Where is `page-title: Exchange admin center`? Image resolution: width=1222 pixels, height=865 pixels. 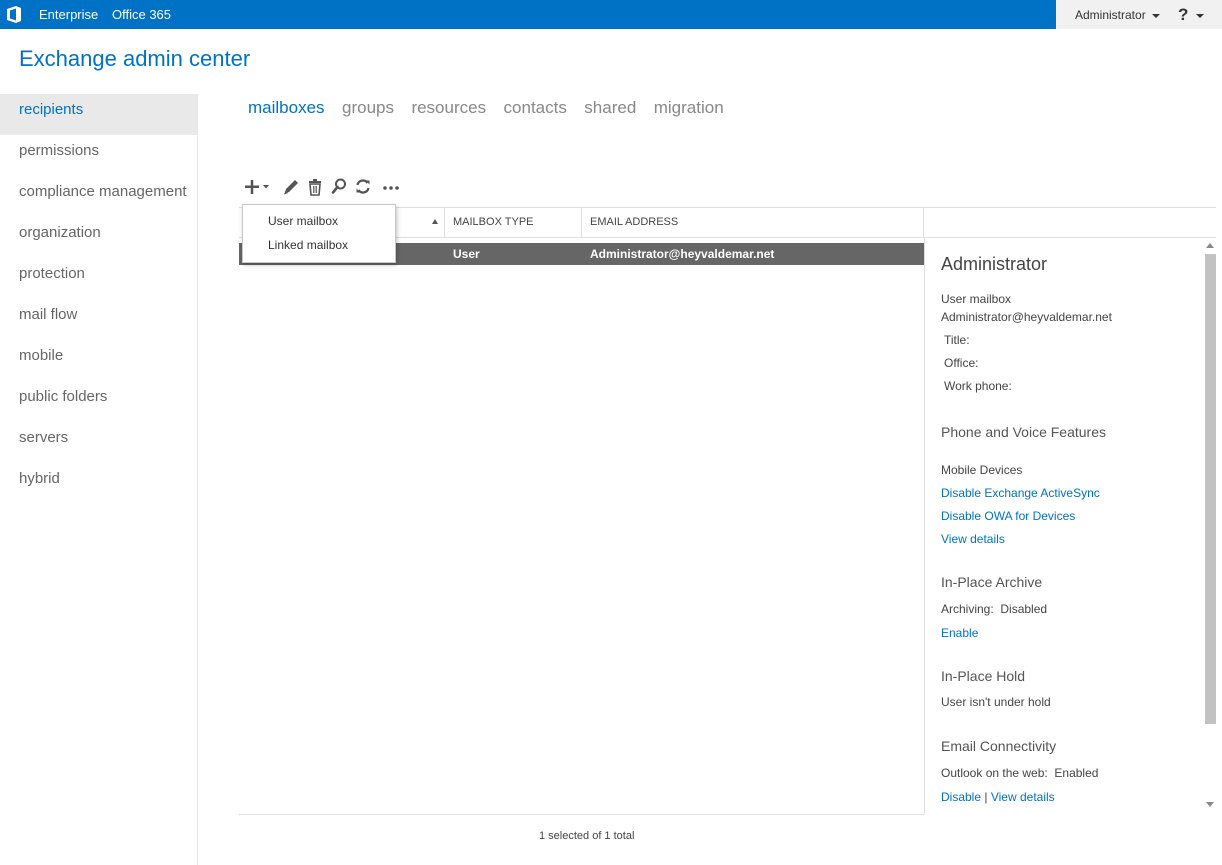
page-title: Exchange admin center is located at coordinates (135, 58).